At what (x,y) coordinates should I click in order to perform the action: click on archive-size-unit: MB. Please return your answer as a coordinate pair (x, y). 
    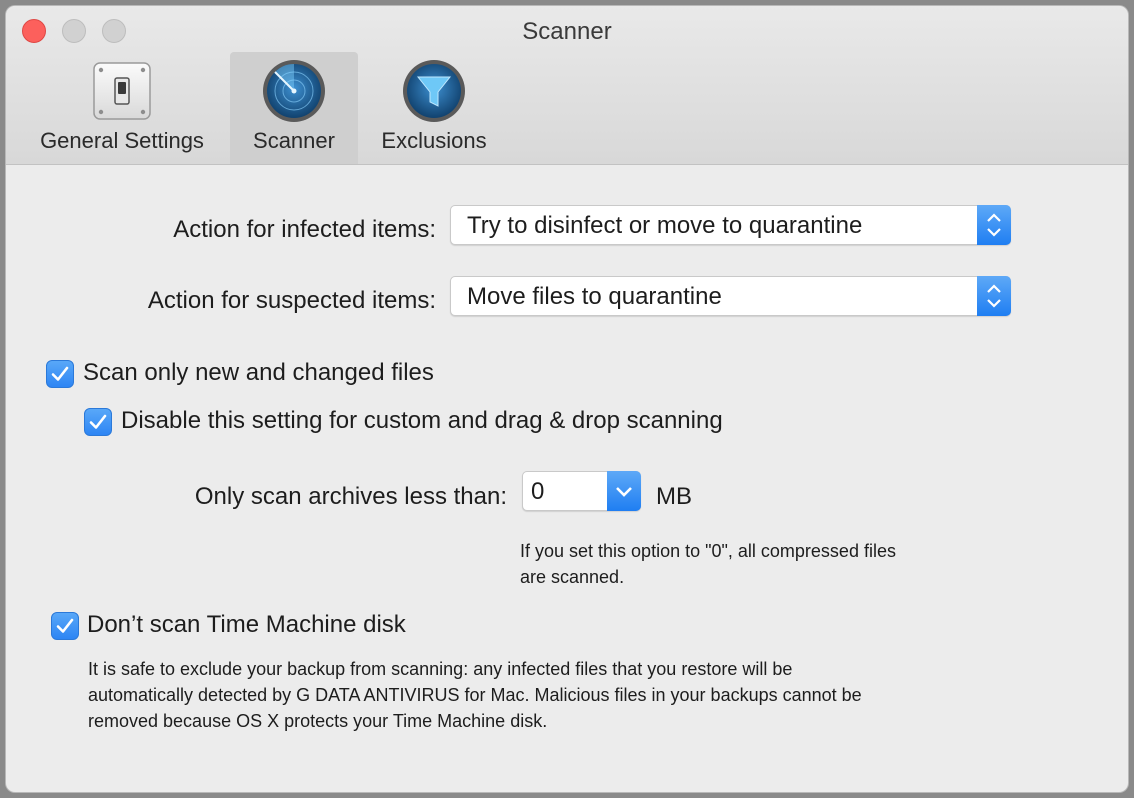
    Looking at the image, I should click on (674, 496).